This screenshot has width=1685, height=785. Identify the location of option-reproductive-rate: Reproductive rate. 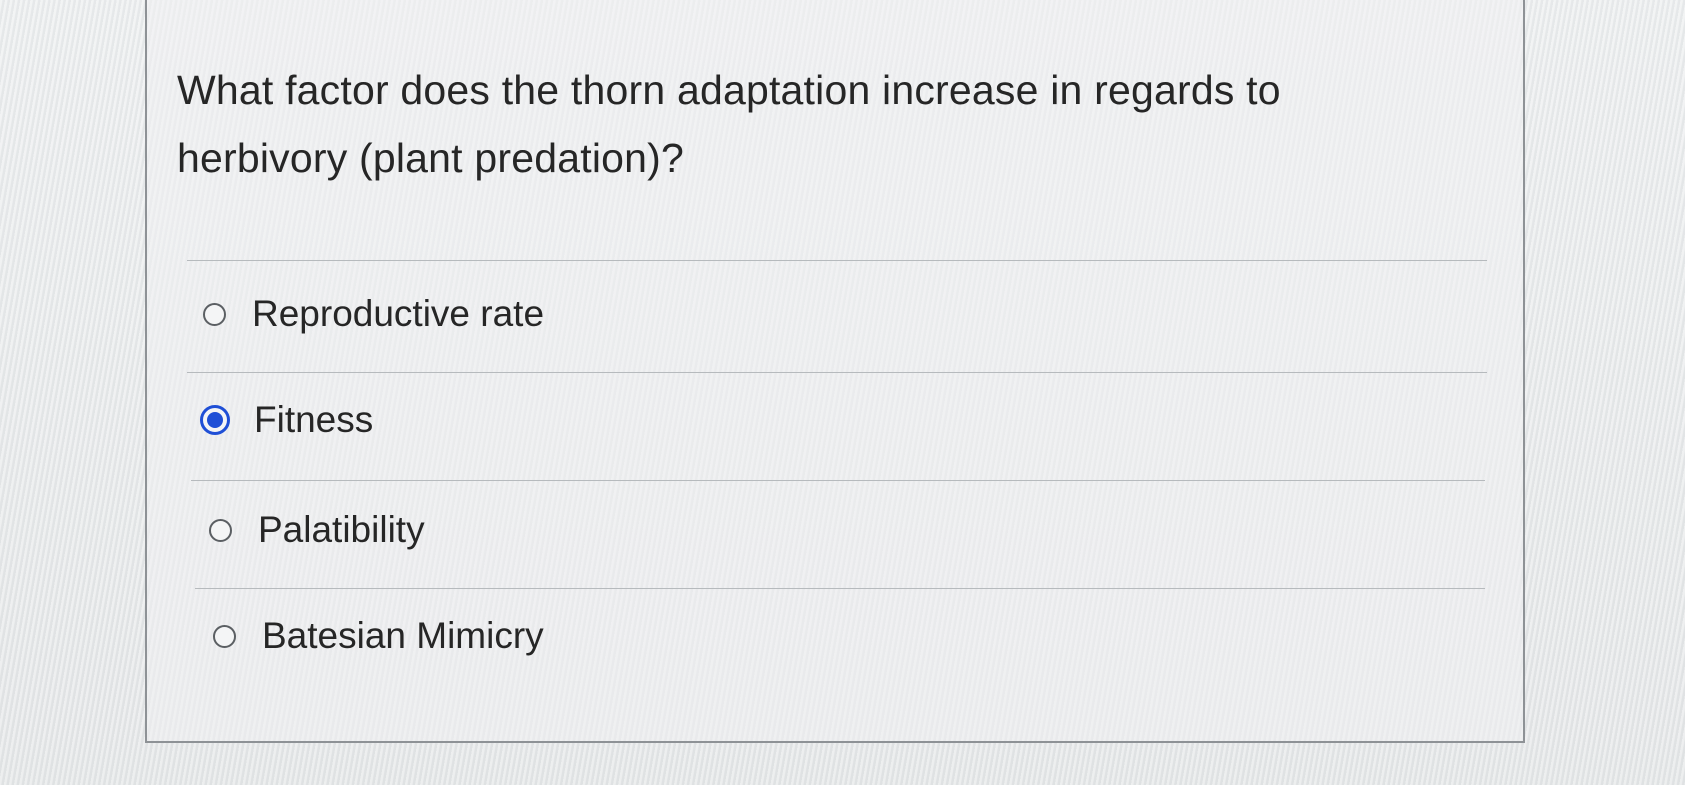
(373, 314).